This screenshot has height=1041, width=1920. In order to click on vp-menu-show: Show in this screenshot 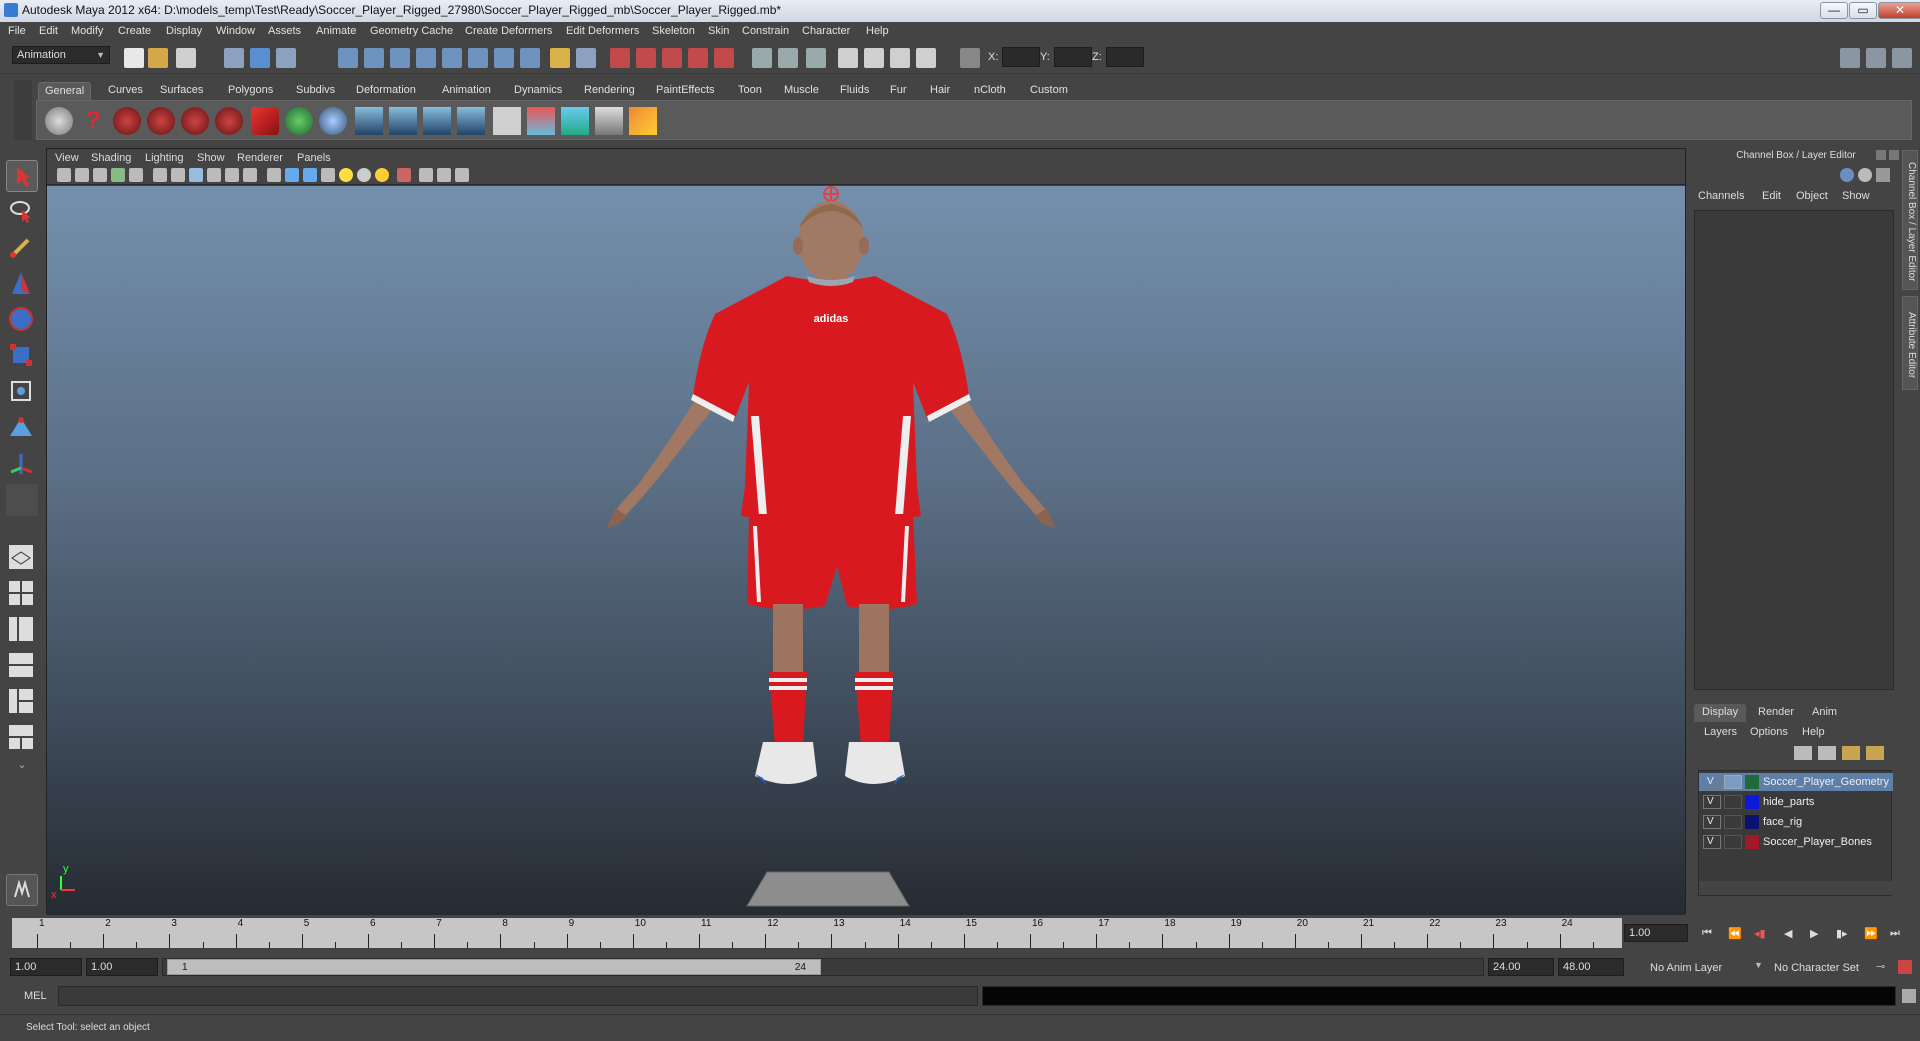, I will do `click(211, 158)`.